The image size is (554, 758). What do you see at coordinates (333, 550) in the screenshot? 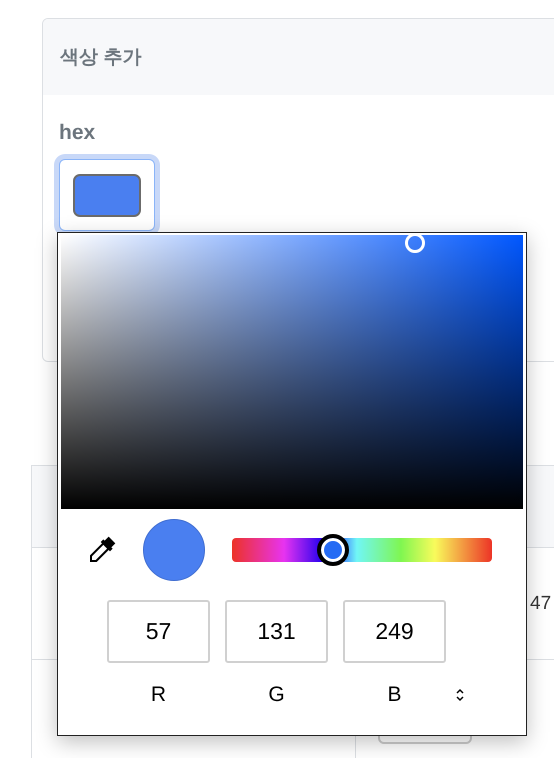
I see `hue-slider-thumb` at bounding box center [333, 550].